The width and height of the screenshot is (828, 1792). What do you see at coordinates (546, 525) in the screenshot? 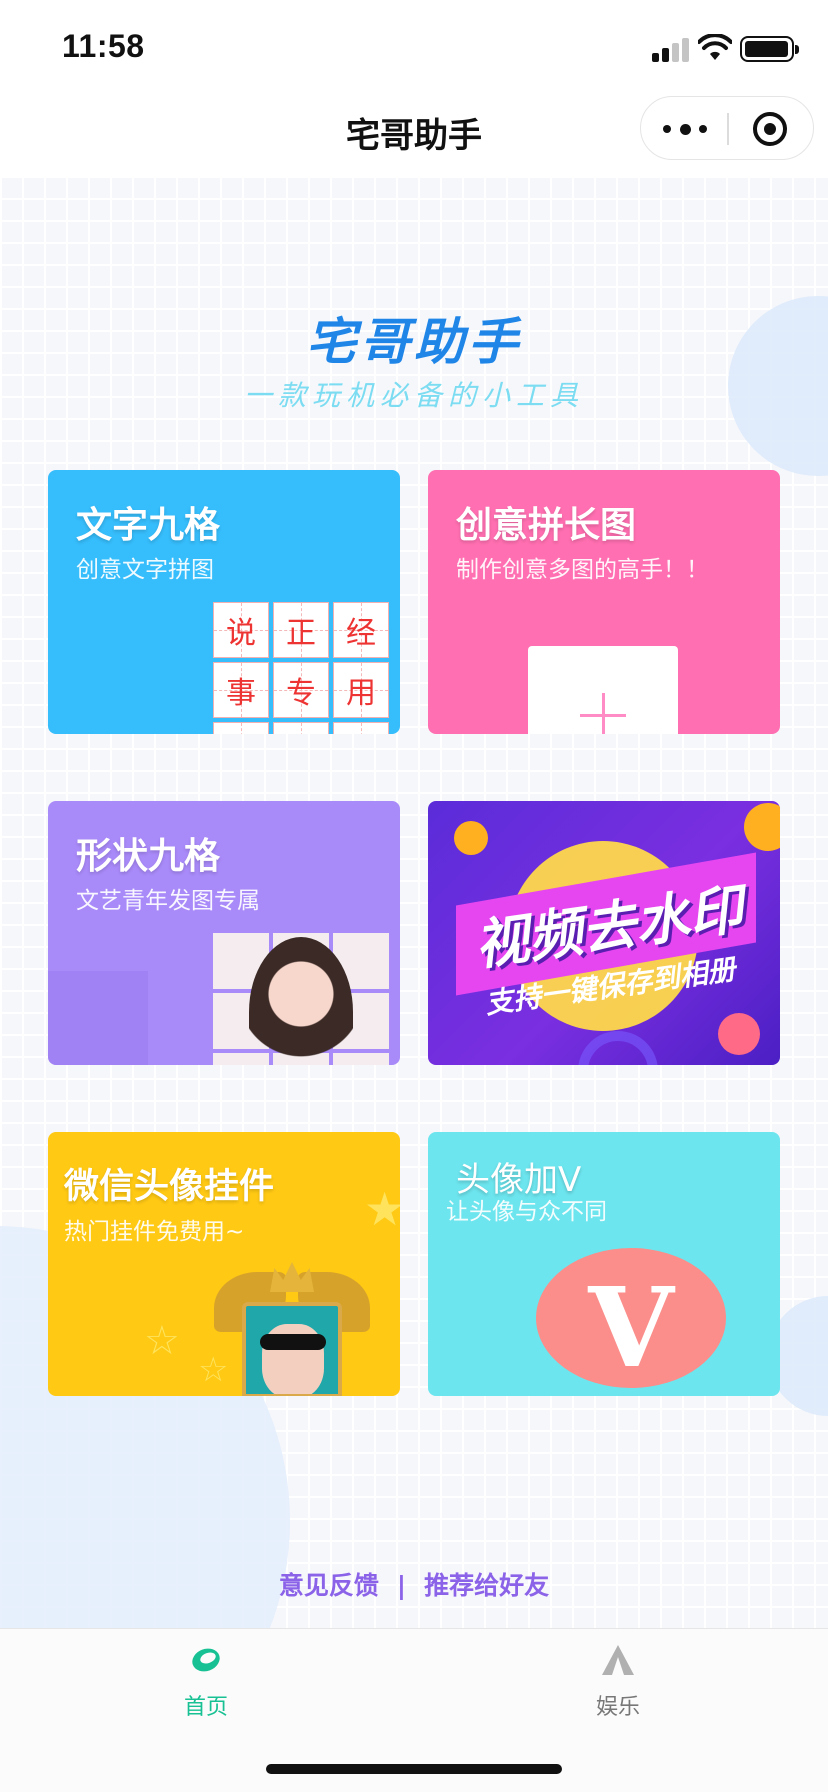
I see `card-title: 创意拼长图` at bounding box center [546, 525].